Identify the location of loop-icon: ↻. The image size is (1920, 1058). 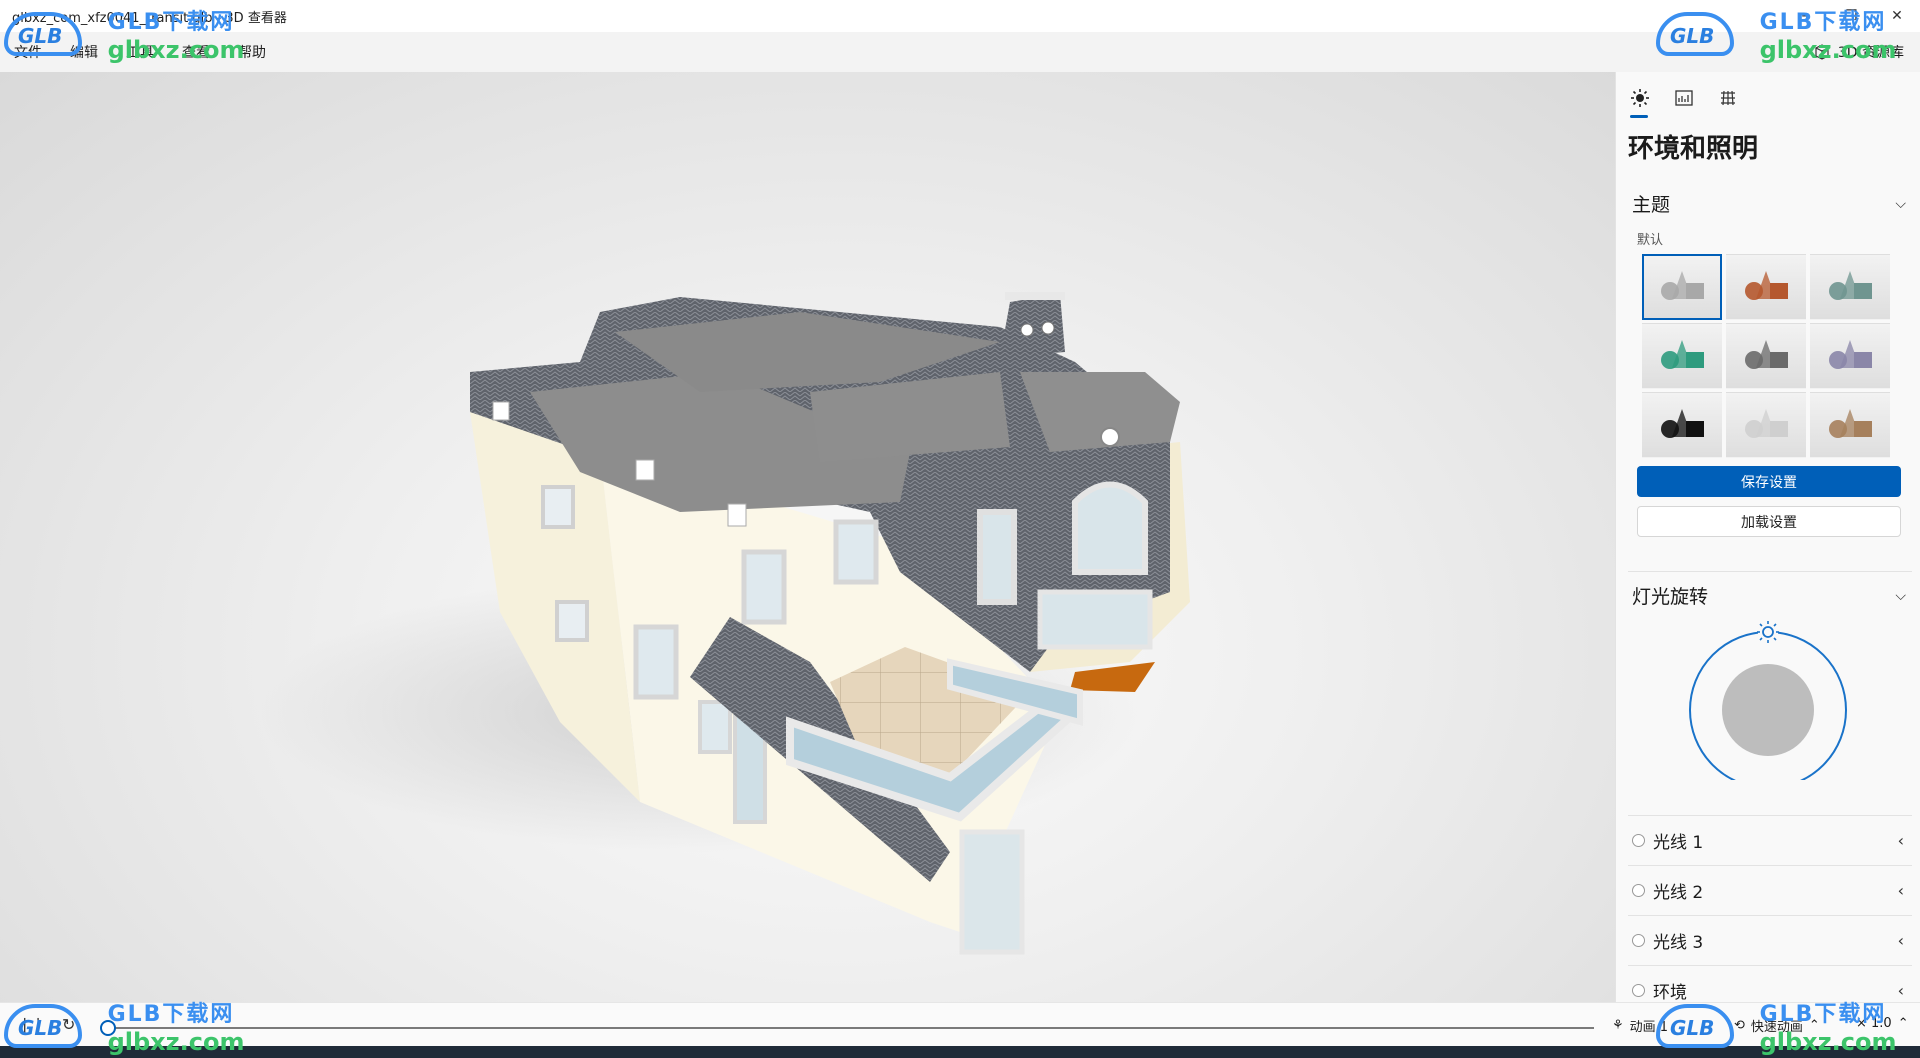
(68, 1024).